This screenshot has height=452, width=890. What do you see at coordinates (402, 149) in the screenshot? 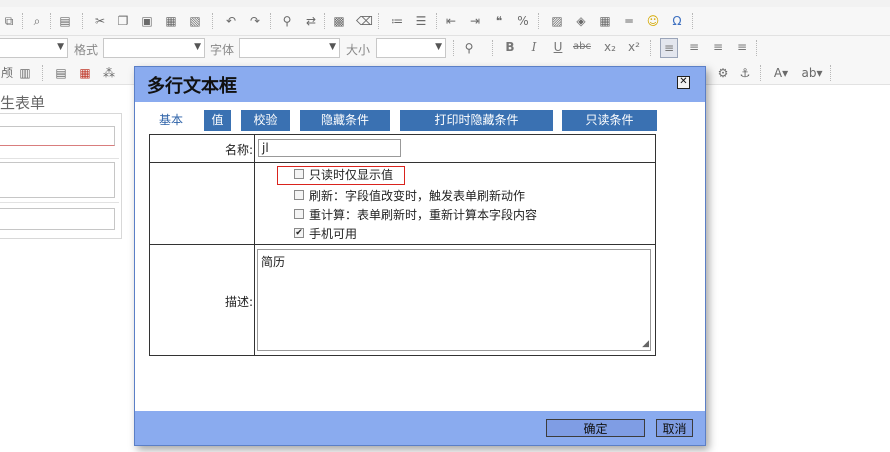
I see `name-row: 名称: jl` at bounding box center [402, 149].